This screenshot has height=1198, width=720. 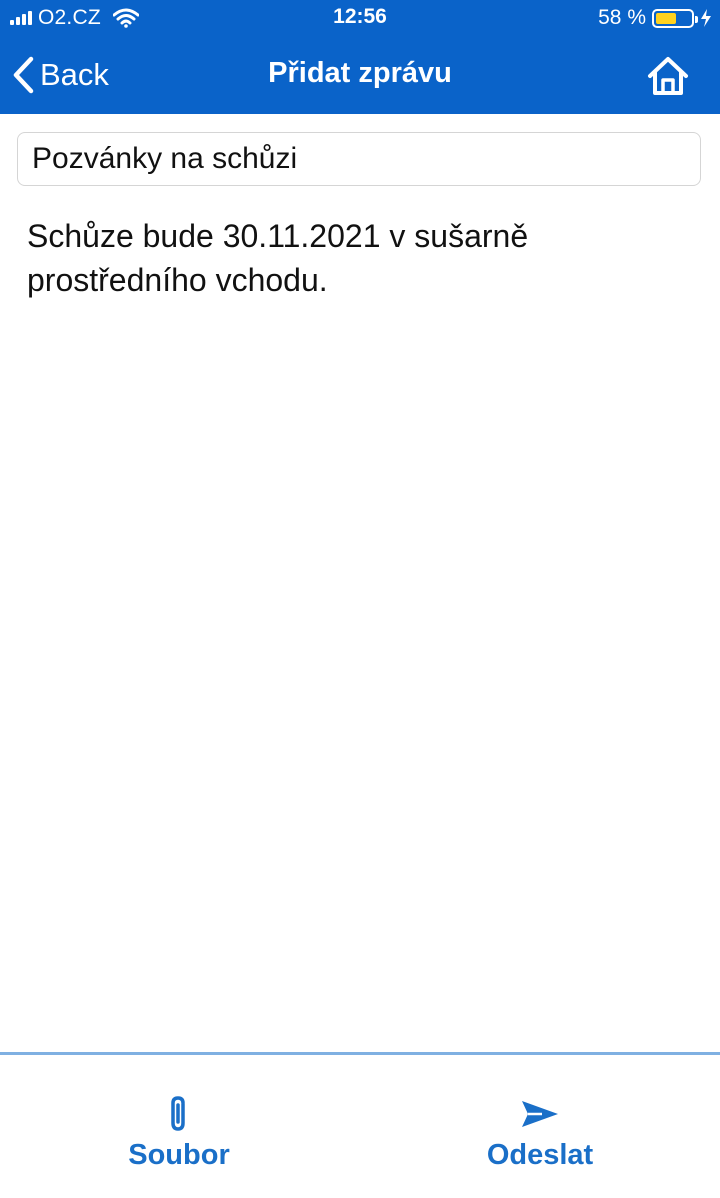 What do you see at coordinates (622, 17) in the screenshot?
I see `battery-percent: 58 %` at bounding box center [622, 17].